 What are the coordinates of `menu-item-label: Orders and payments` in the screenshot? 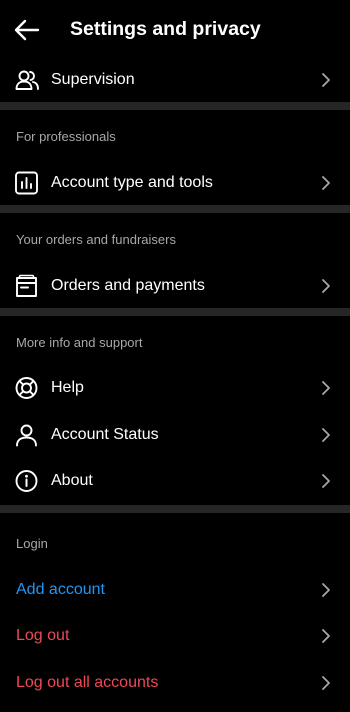 It's located at (128, 285).